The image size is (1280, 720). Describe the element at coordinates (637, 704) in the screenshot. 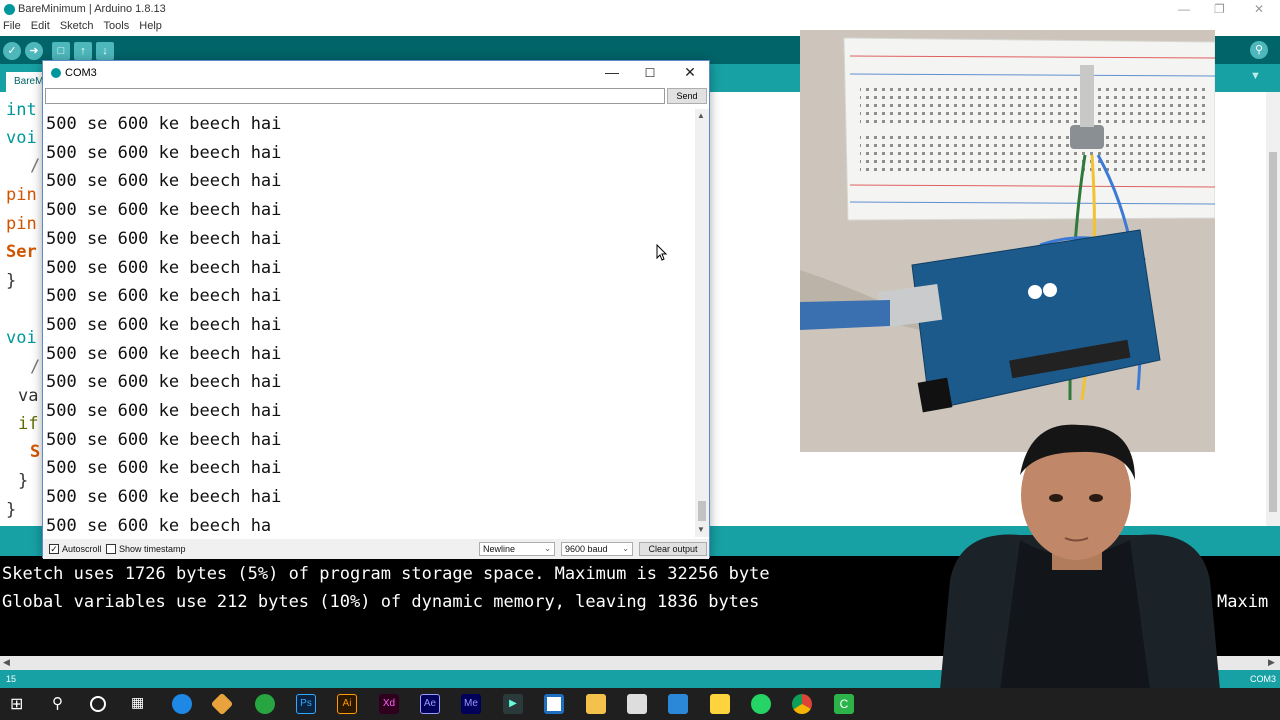

I see `store-icon` at that location.